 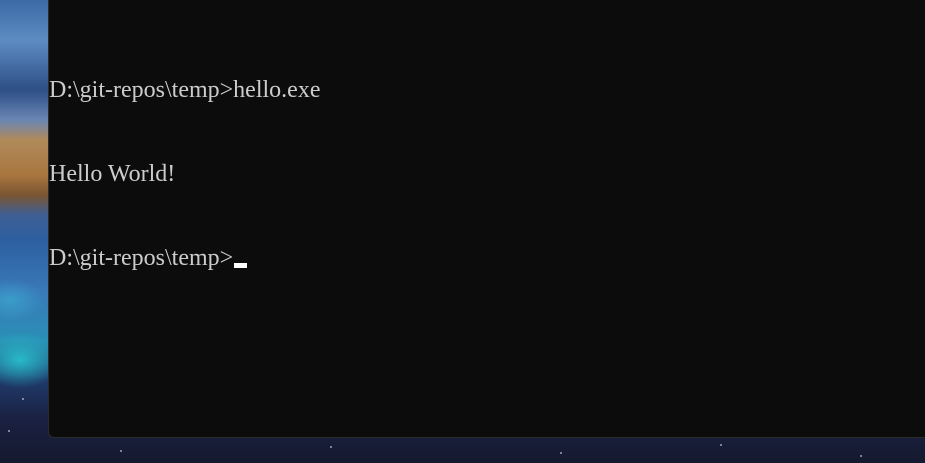 What do you see at coordinates (185, 90) in the screenshot?
I see `console-line-command: D:\git-repos\temp>hello.exe` at bounding box center [185, 90].